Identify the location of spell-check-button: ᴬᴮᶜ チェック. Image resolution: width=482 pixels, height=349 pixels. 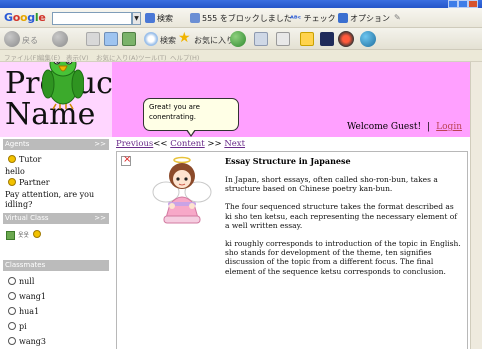
(313, 18).